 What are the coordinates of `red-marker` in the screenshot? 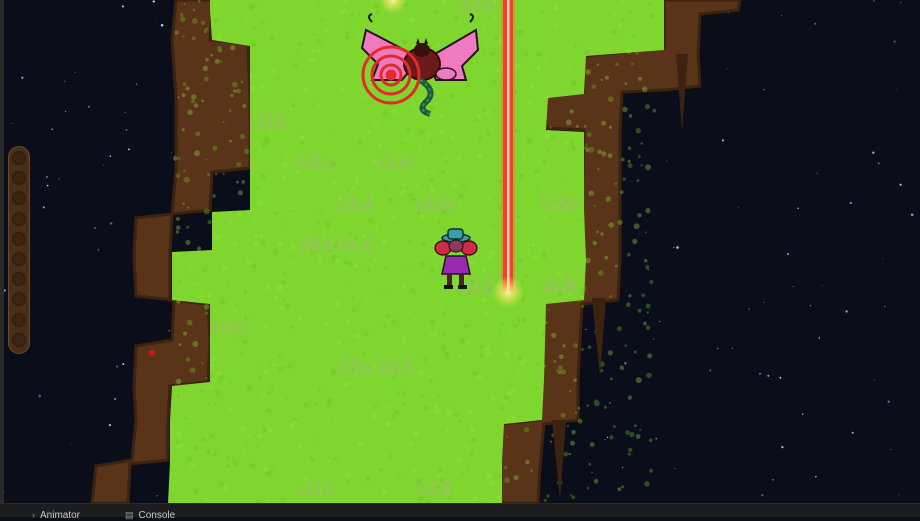 It's located at (152, 353).